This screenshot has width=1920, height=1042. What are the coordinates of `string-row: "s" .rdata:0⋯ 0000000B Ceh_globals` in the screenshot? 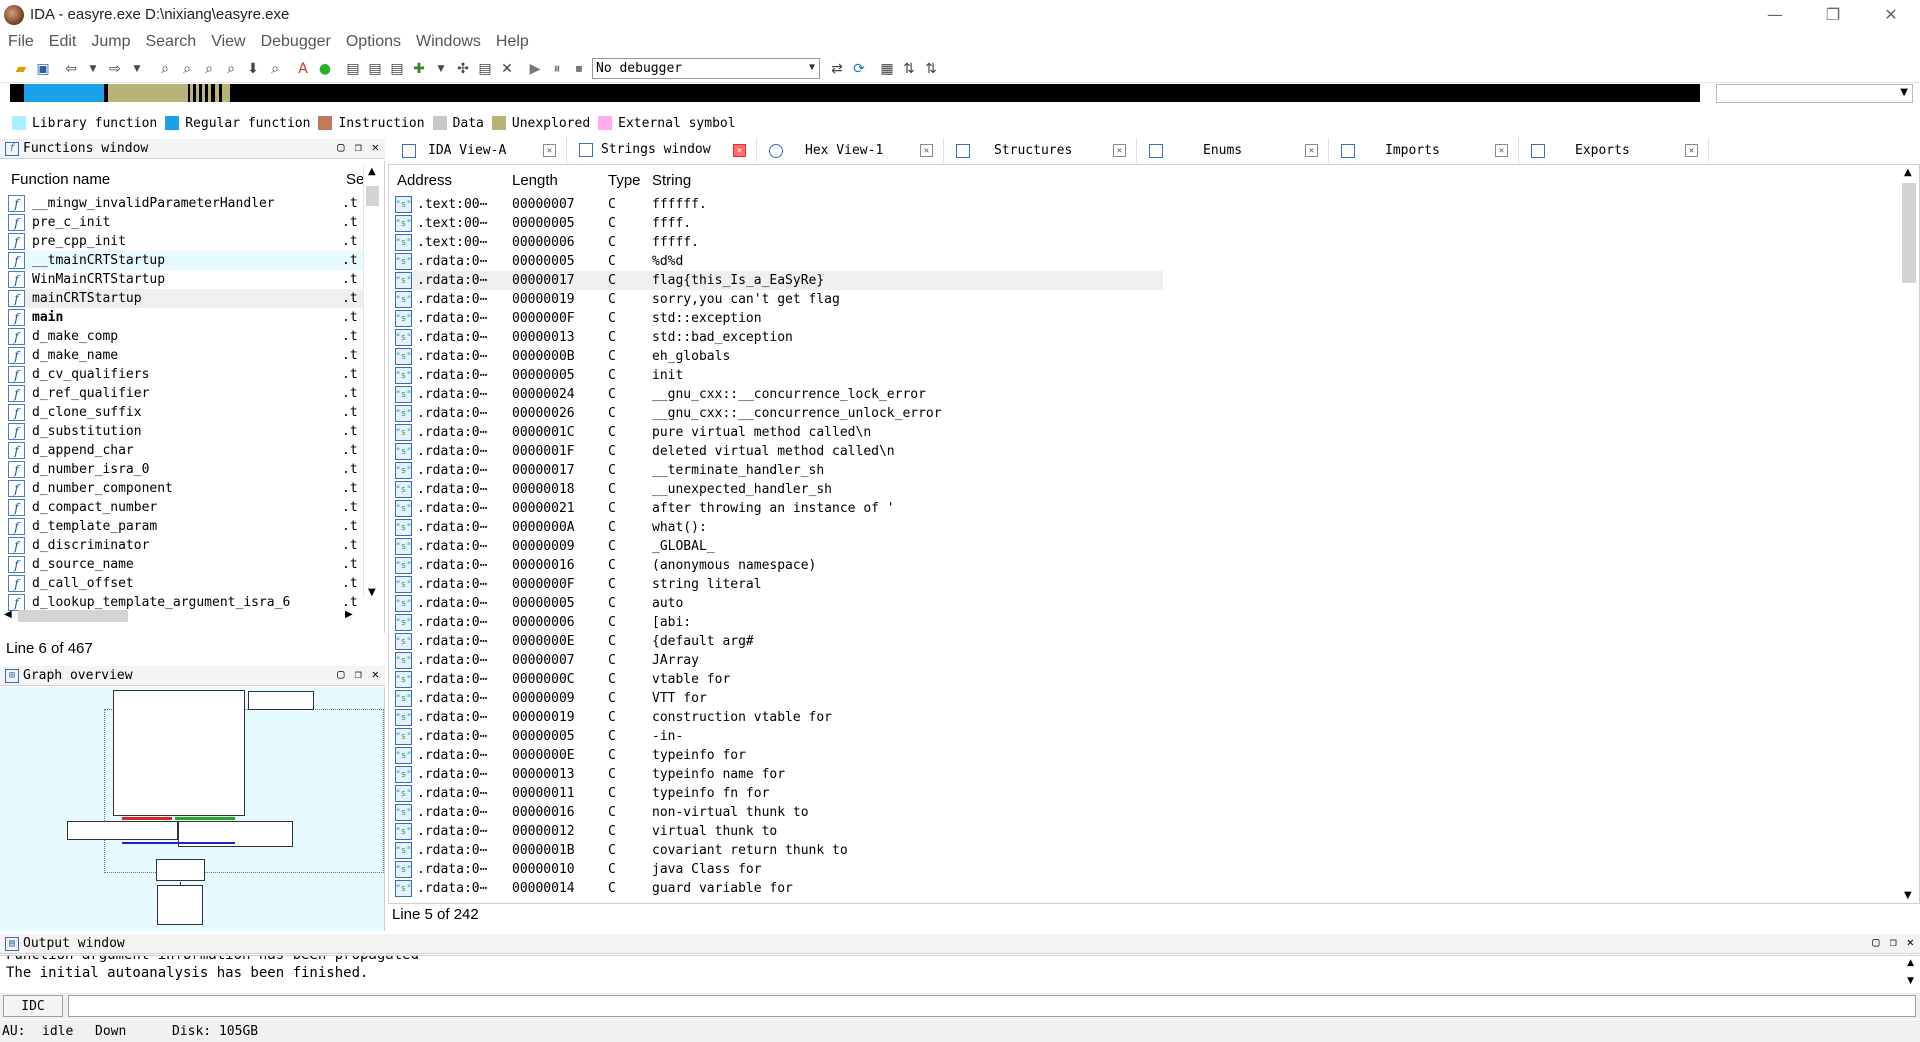 It's located at (965, 356).